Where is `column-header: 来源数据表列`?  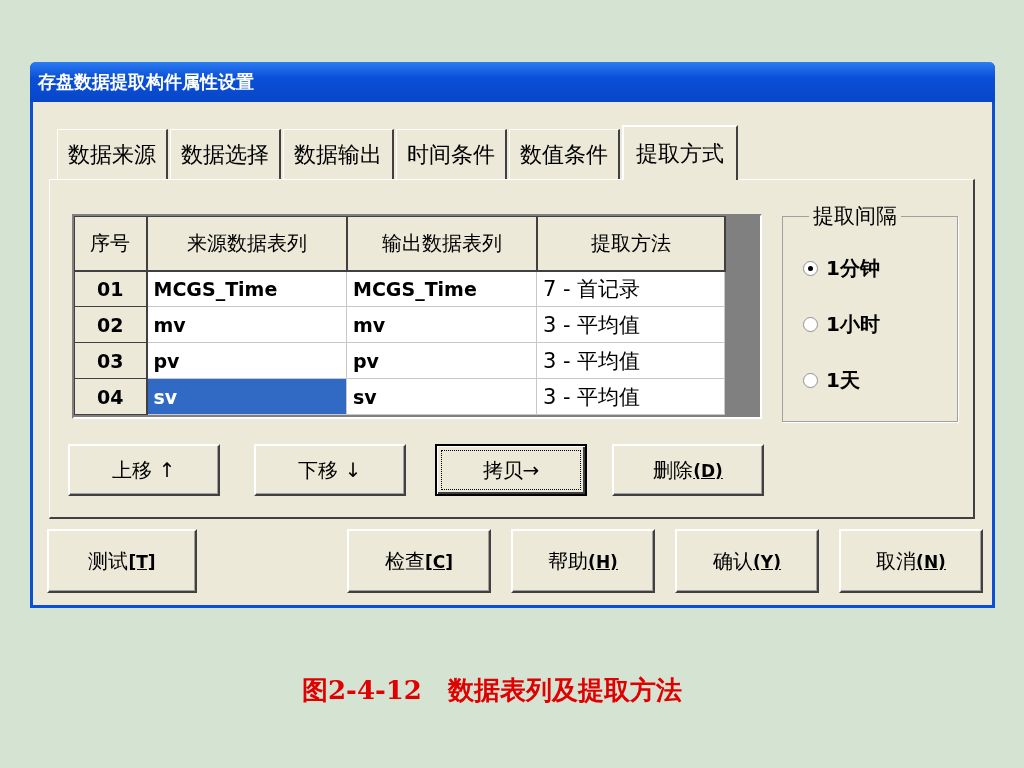 column-header: 来源数据表列 is located at coordinates (246, 243).